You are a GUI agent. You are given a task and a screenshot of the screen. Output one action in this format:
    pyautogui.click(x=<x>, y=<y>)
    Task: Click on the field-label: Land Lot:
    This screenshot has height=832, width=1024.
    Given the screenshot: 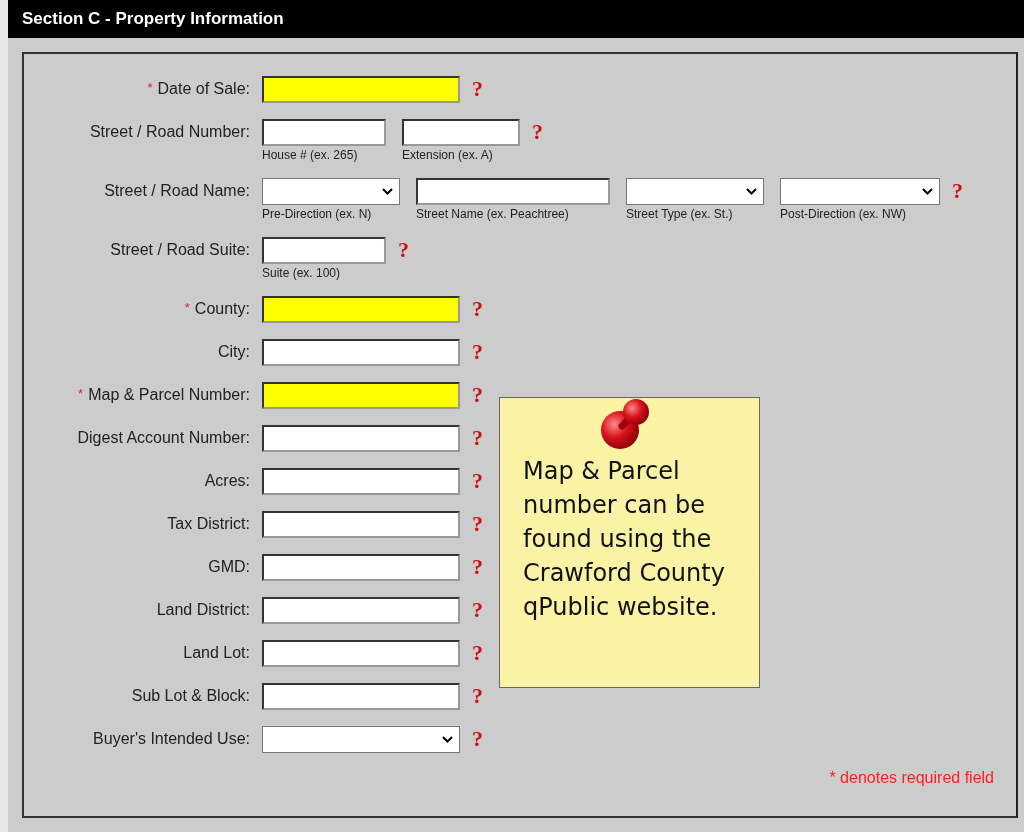 What is the action you would take?
    pyautogui.click(x=216, y=652)
    